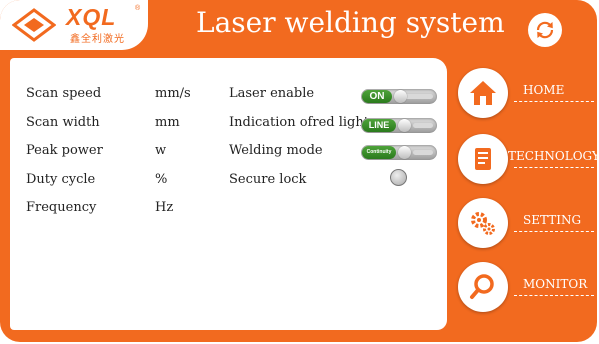  Describe the element at coordinates (350, 22) in the screenshot. I see `page-title: Laser welding system` at that location.